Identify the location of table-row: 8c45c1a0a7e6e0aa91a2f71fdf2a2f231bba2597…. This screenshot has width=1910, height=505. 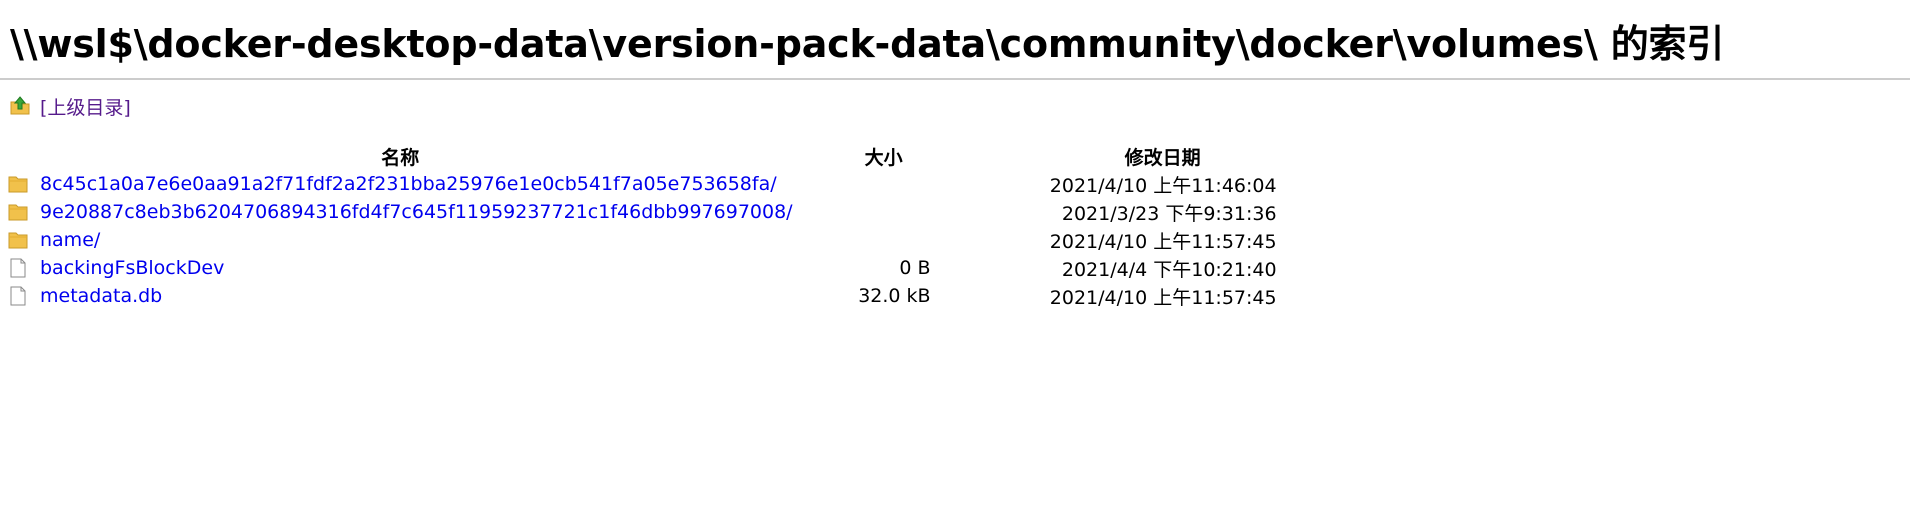
(642, 184).